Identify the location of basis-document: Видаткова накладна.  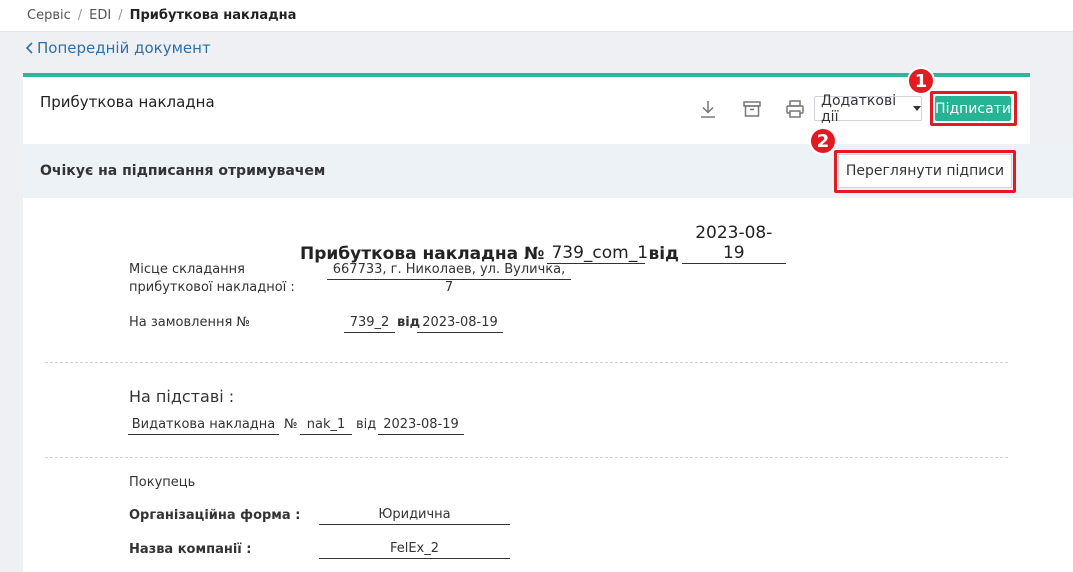
(203, 425).